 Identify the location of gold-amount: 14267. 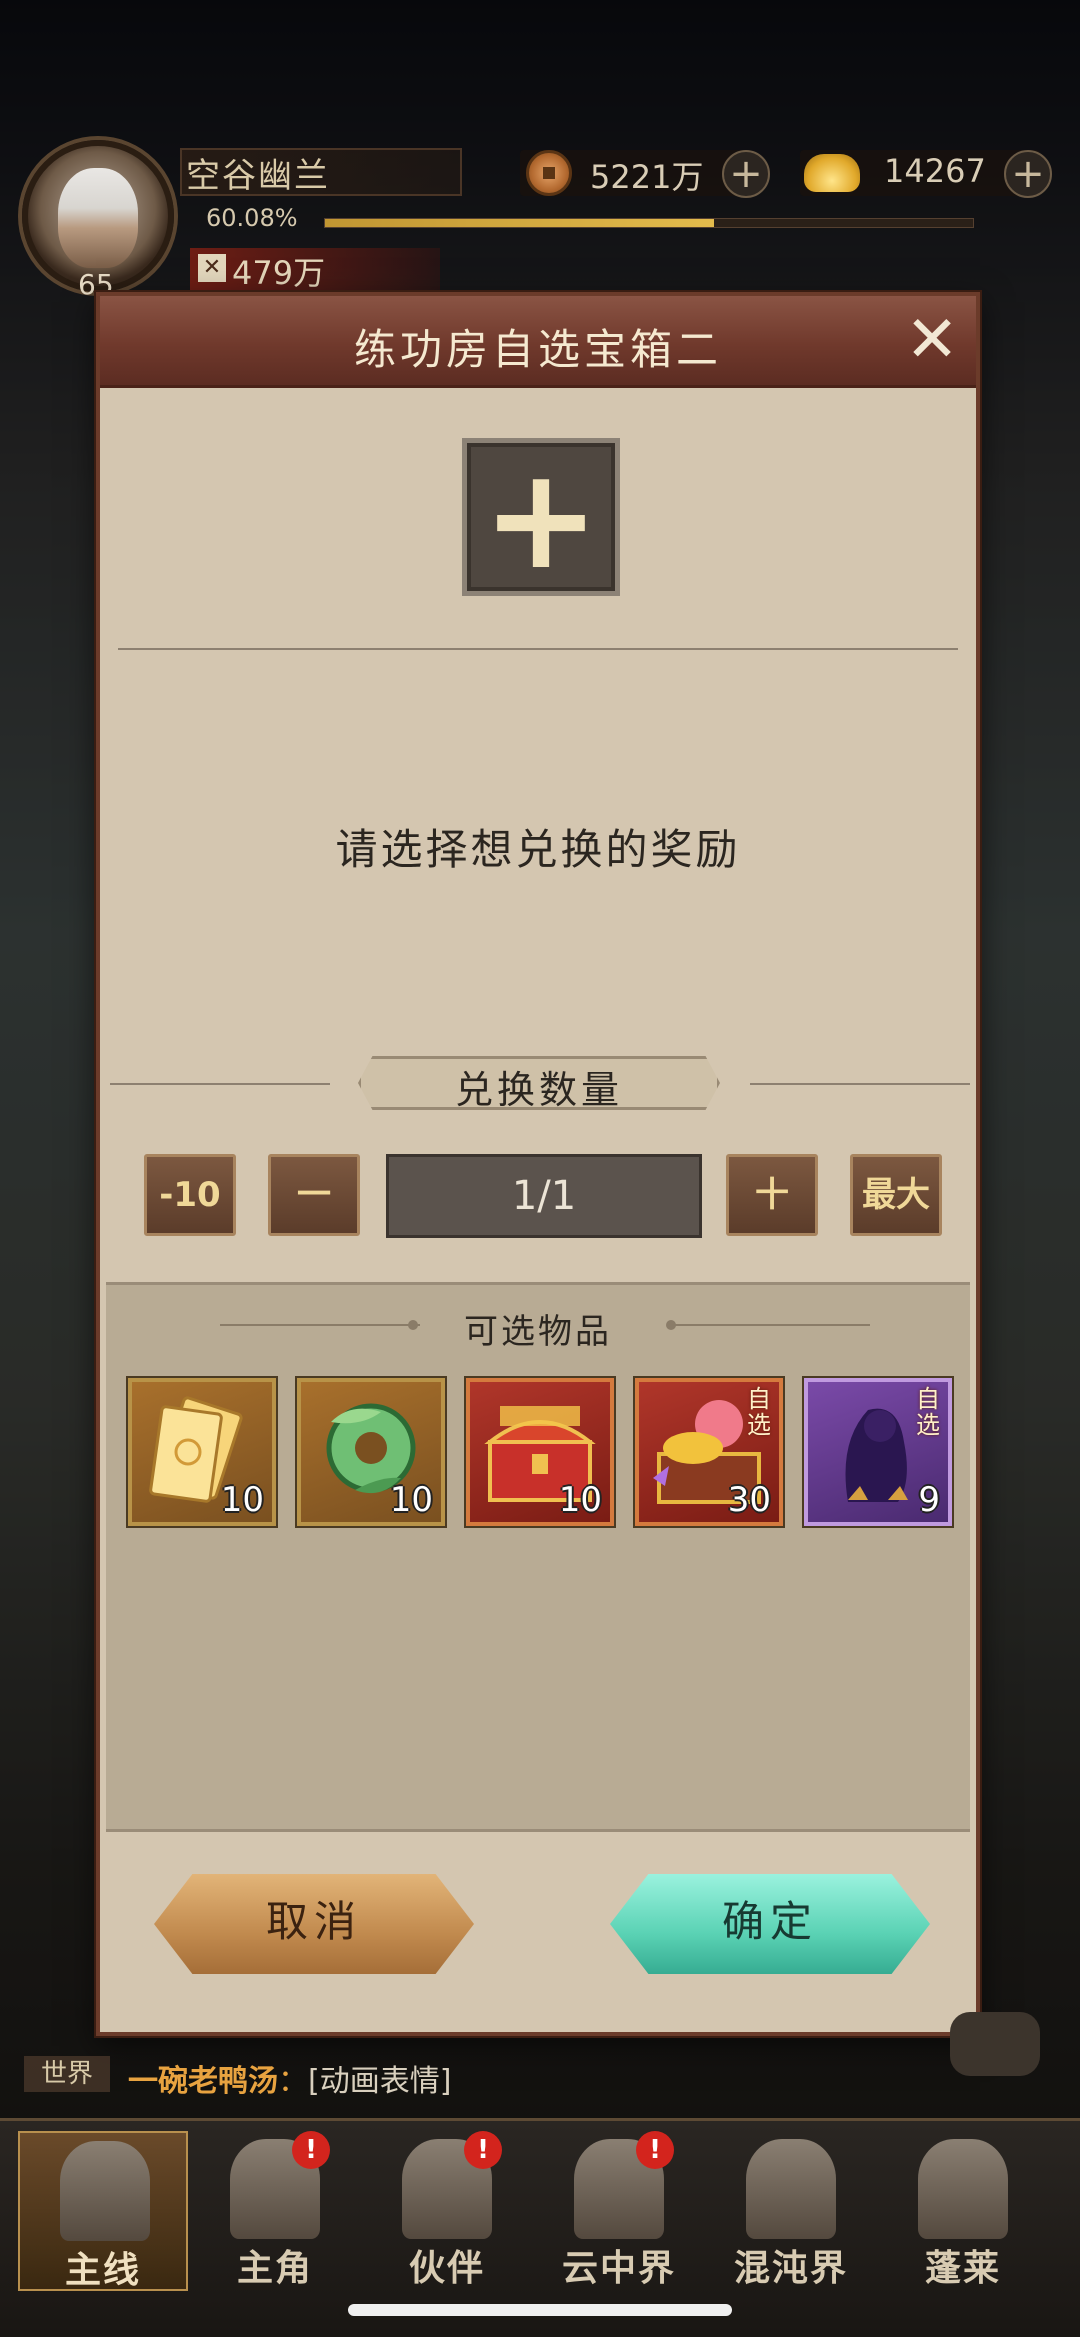
(935, 171).